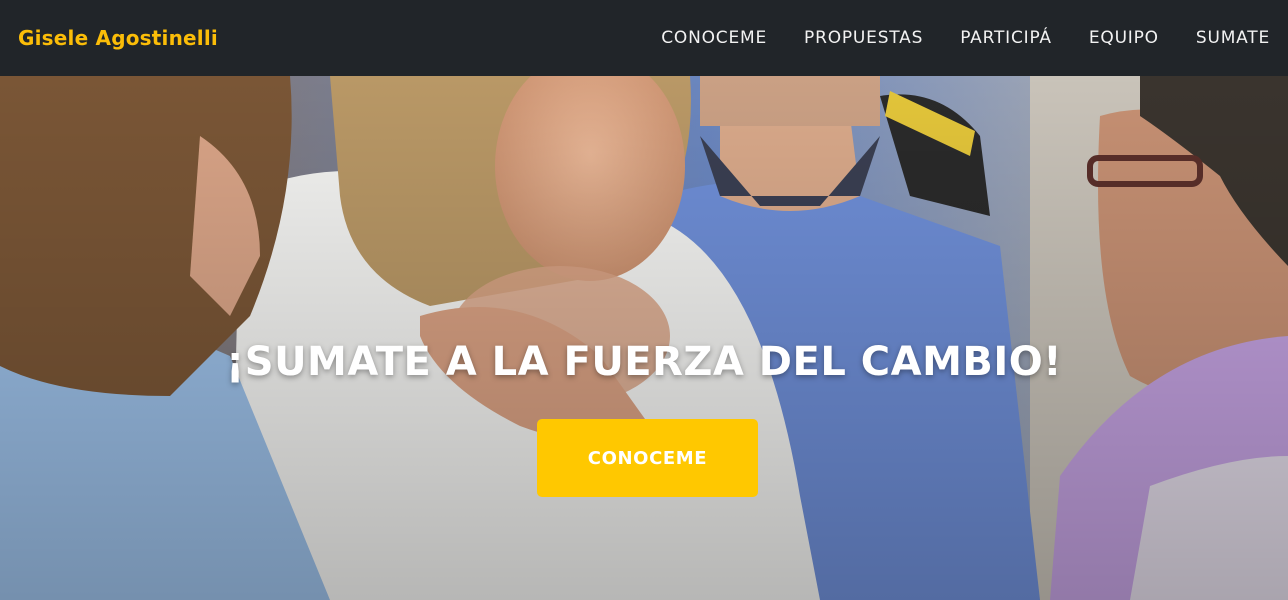 Image resolution: width=1288 pixels, height=600 pixels. I want to click on nav-item-sumate: SUMATE, so click(1233, 38).